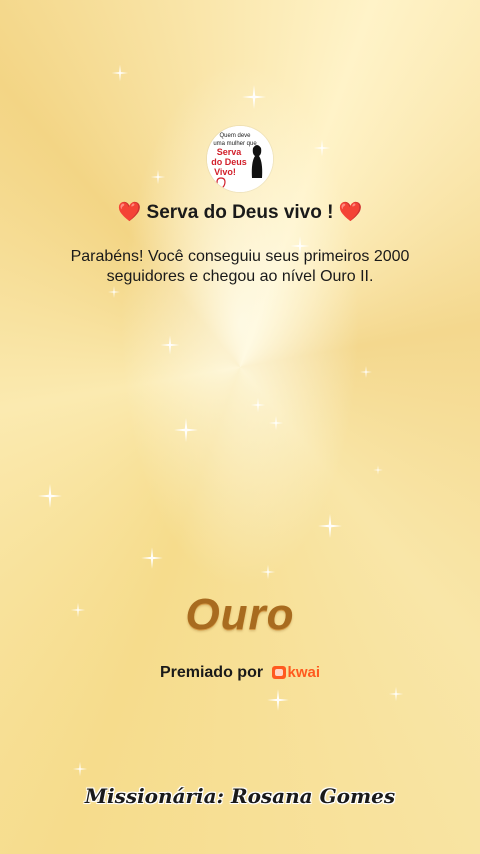  Describe the element at coordinates (230, 152) in the screenshot. I see `avatar-text-3: Serva` at that location.